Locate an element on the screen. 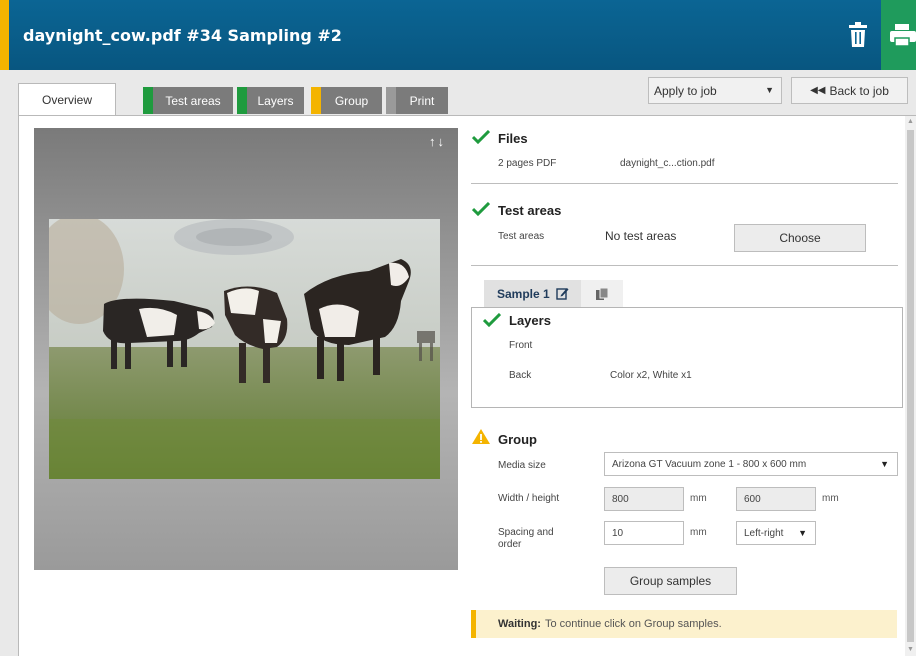 Image resolution: width=916 pixels, height=656 pixels. print-button is located at coordinates (898, 35).